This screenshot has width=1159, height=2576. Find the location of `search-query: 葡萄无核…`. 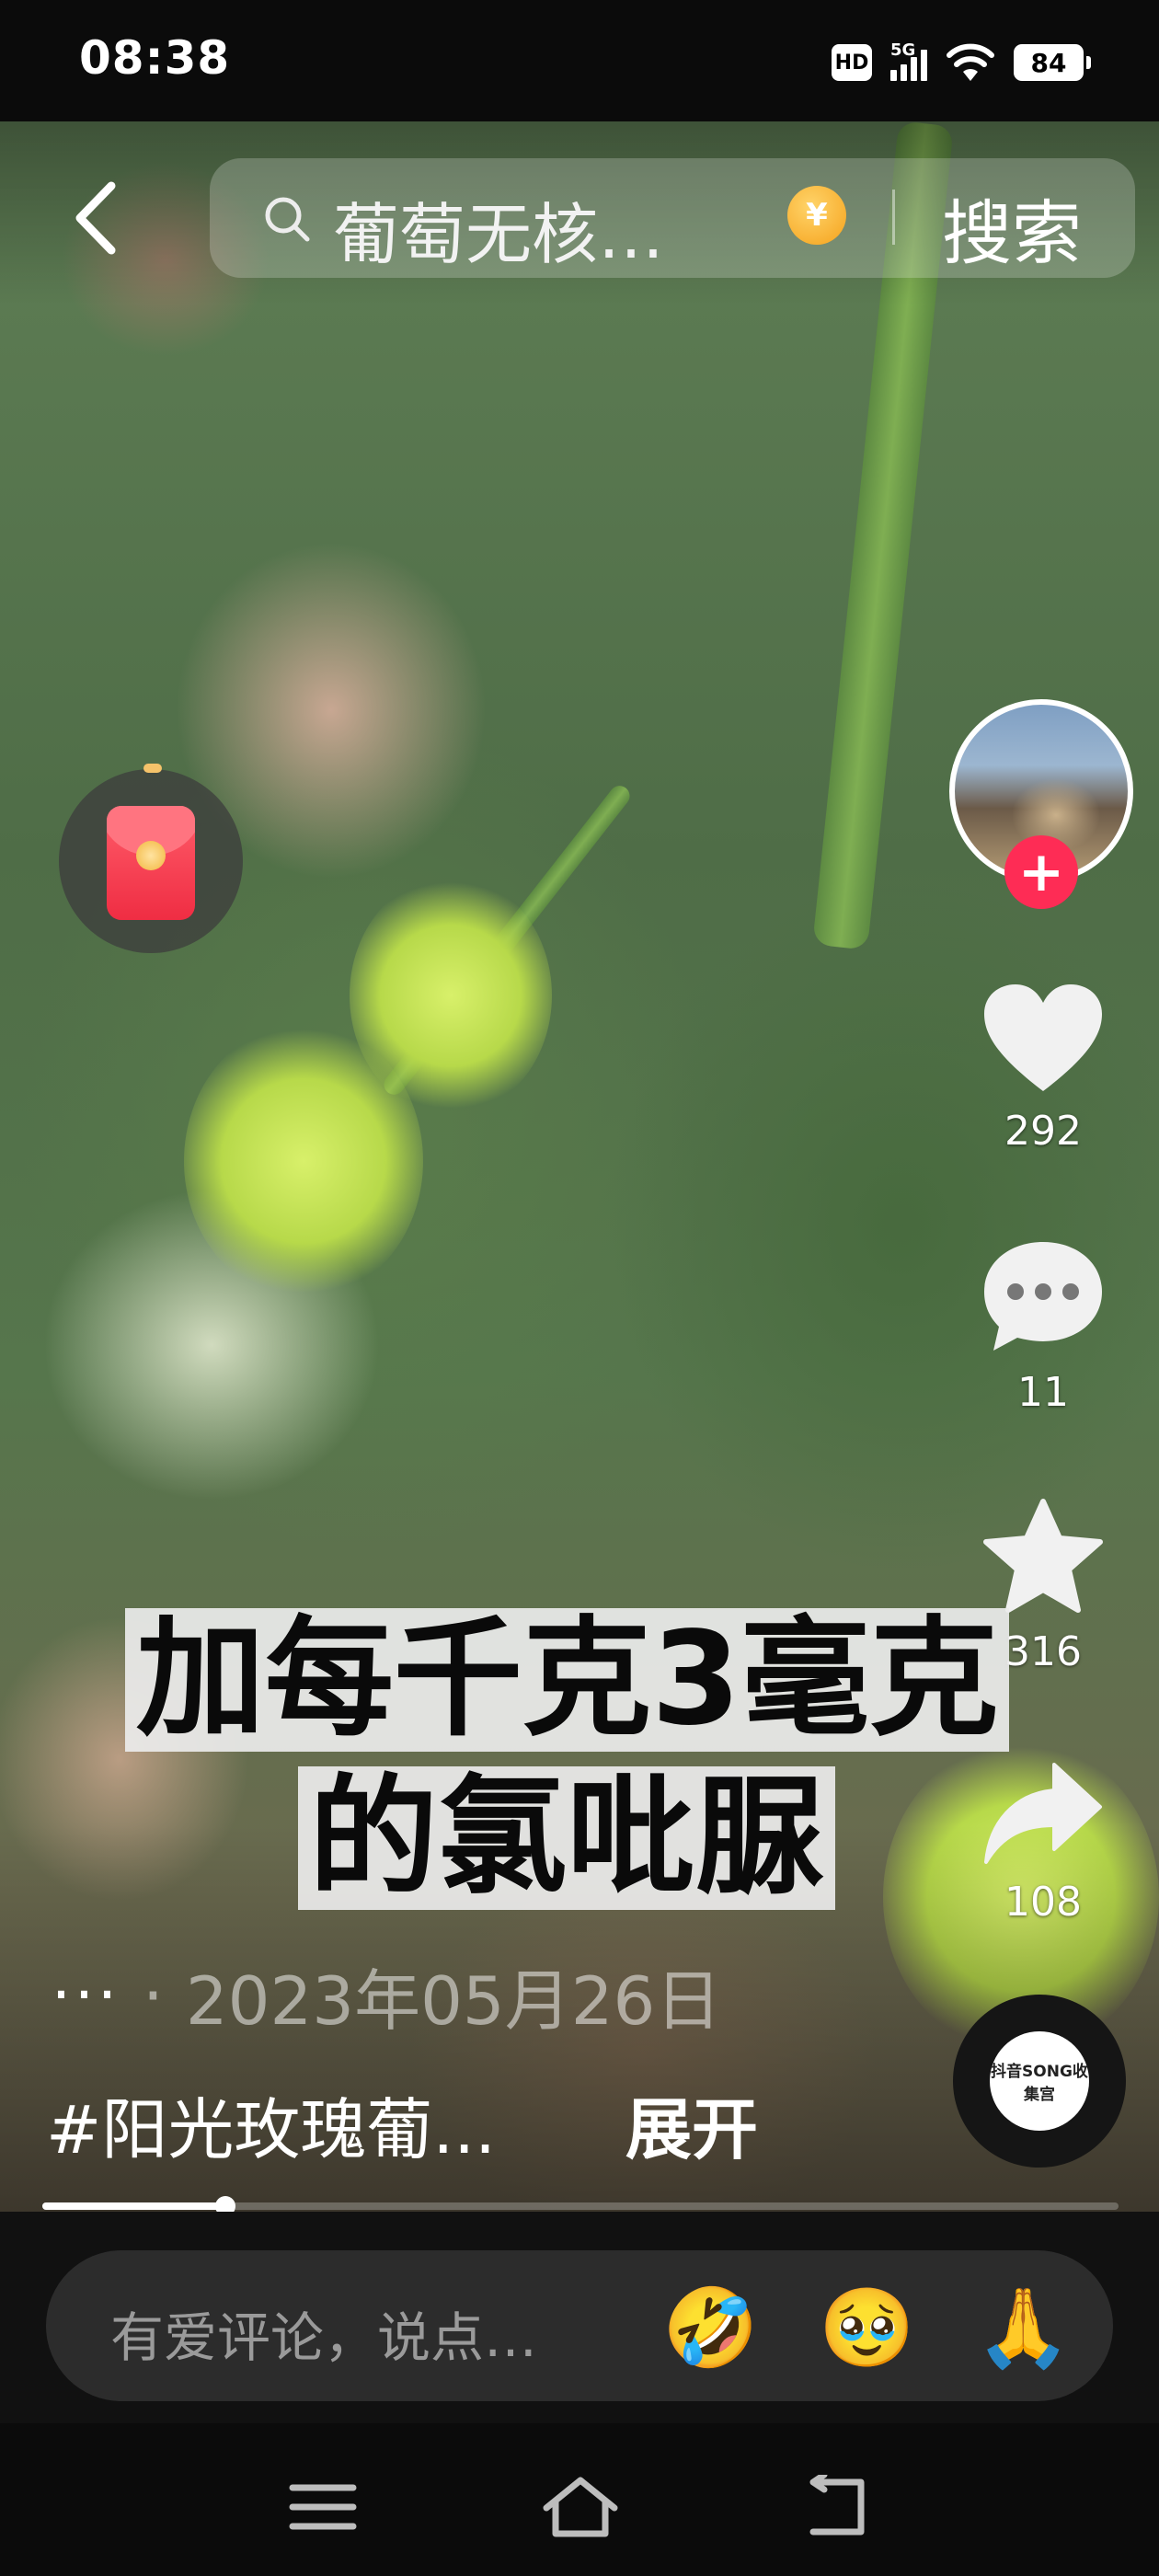

search-query: 葡萄无核… is located at coordinates (498, 228).